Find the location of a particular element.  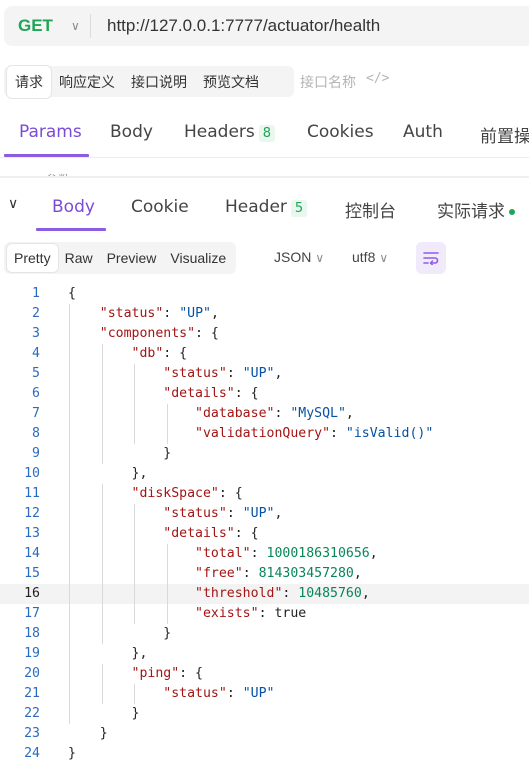

encoding-value: utf8 is located at coordinates (364, 257).